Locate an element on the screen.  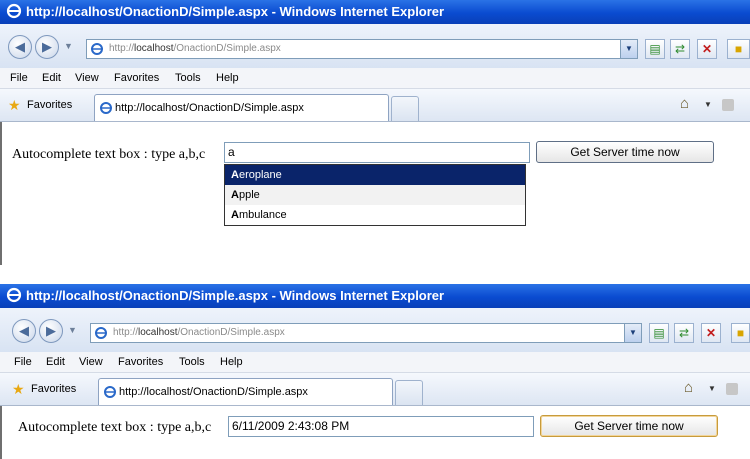
suggestion-aeroplane: Aeroplane is located at coordinates (375, 175).